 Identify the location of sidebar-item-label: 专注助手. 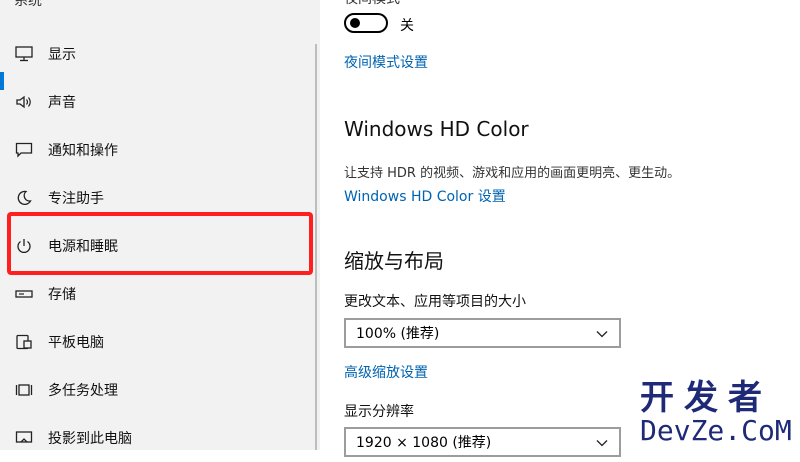
(76, 199).